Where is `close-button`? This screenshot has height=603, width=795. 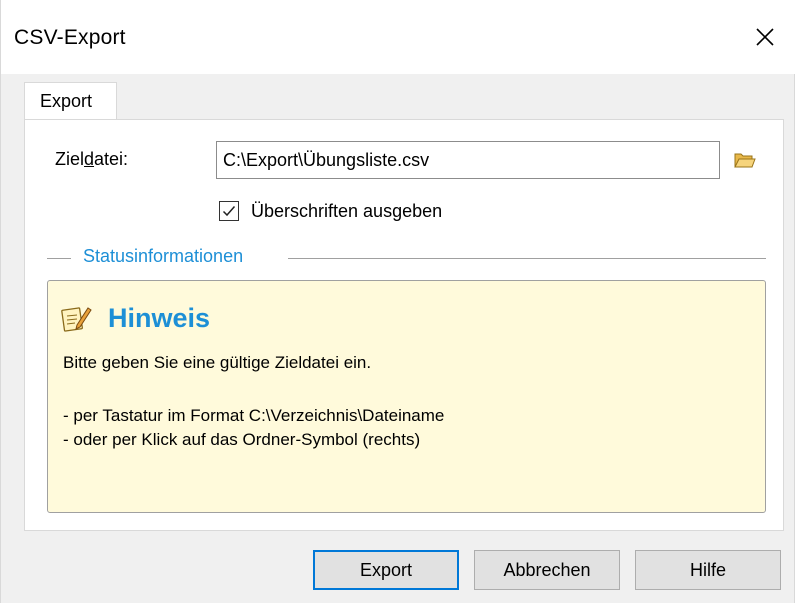 close-button is located at coordinates (764, 37).